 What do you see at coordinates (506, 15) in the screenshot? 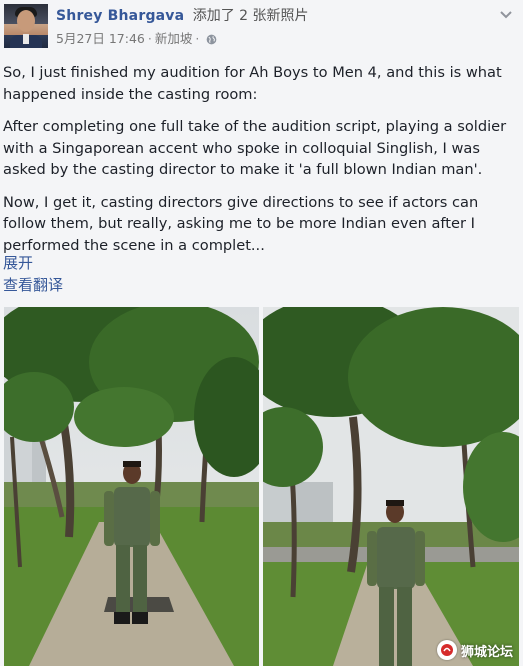
I see `chevron-down-icon` at bounding box center [506, 15].